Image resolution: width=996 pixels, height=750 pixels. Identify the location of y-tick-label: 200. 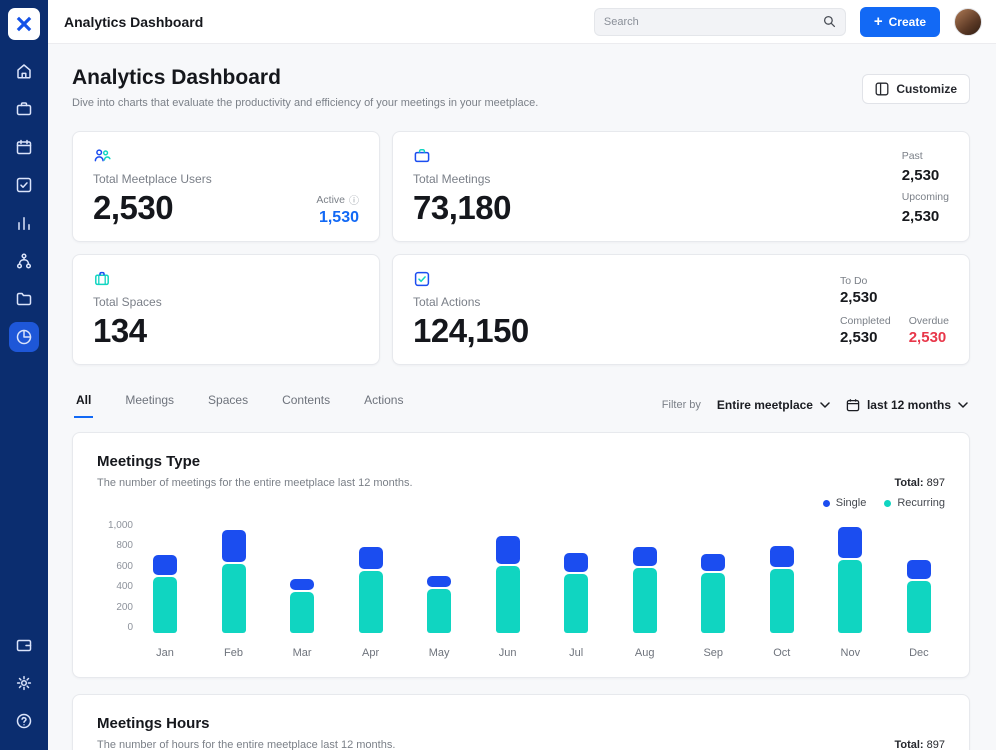
(124, 607).